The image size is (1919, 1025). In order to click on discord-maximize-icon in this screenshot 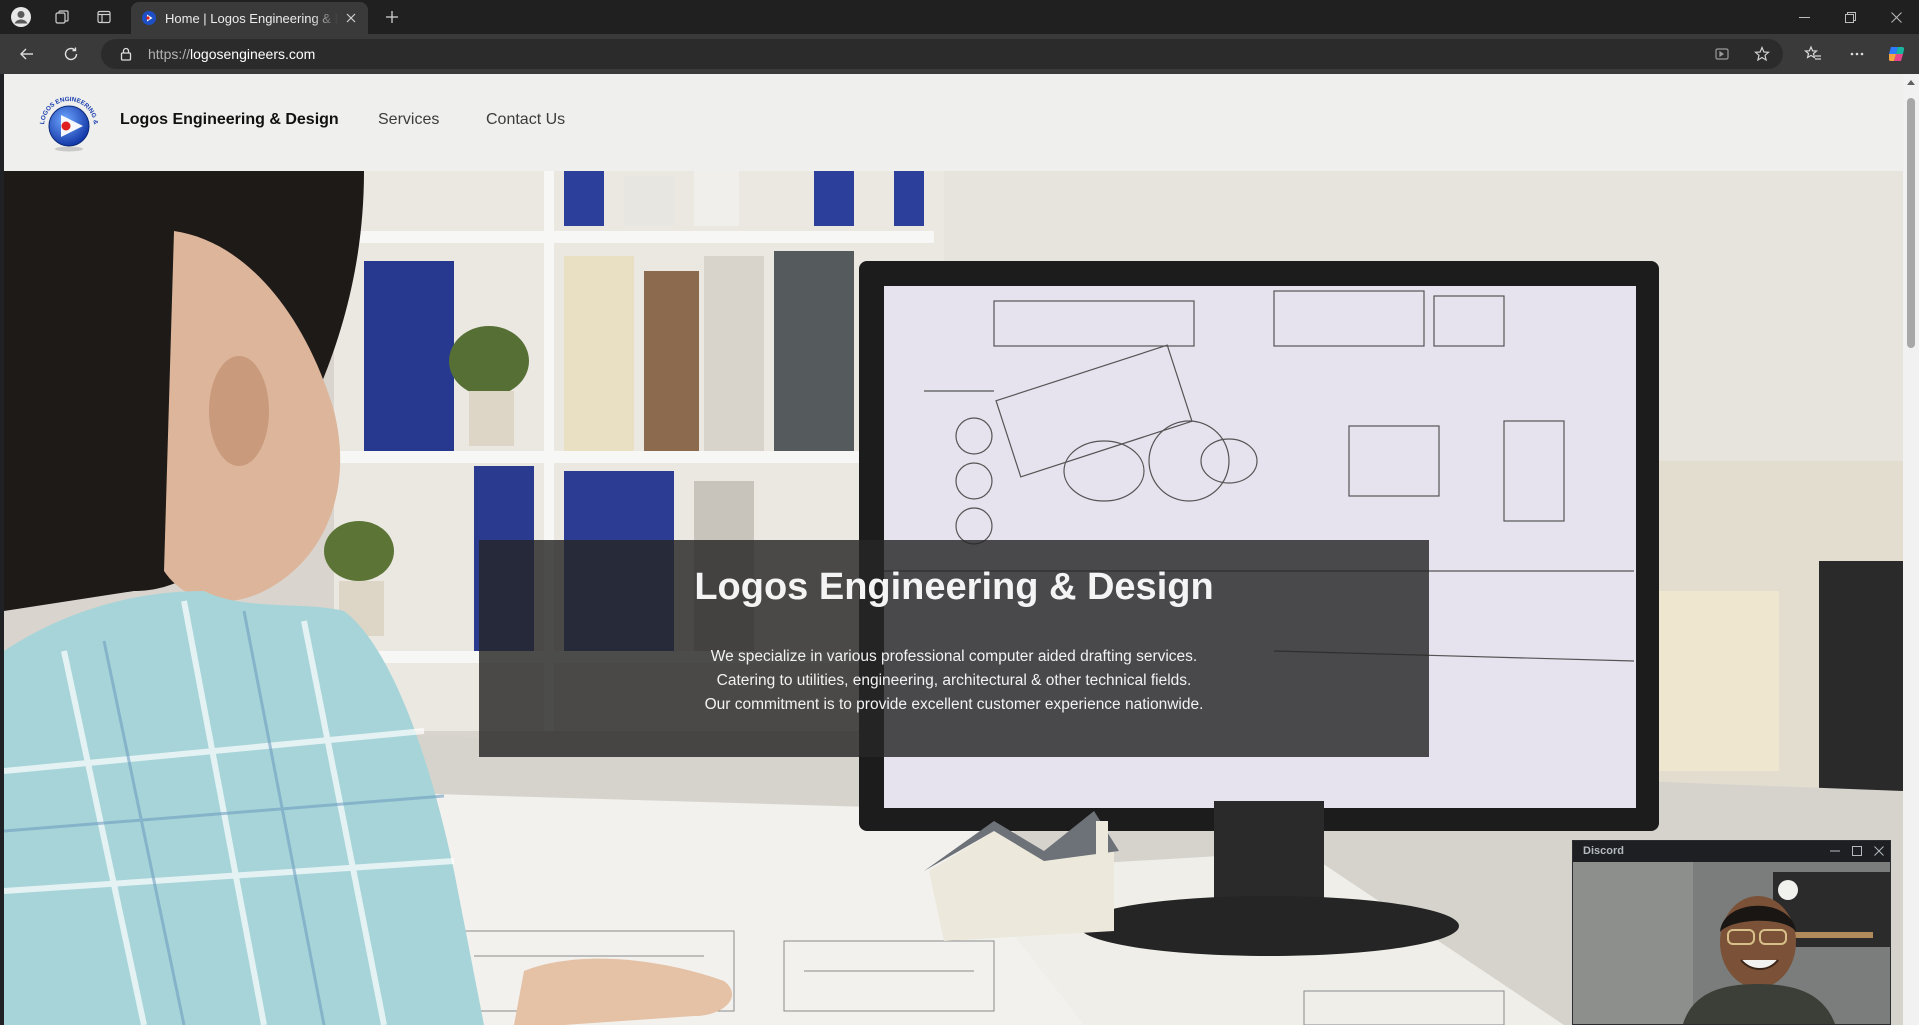, I will do `click(1857, 851)`.